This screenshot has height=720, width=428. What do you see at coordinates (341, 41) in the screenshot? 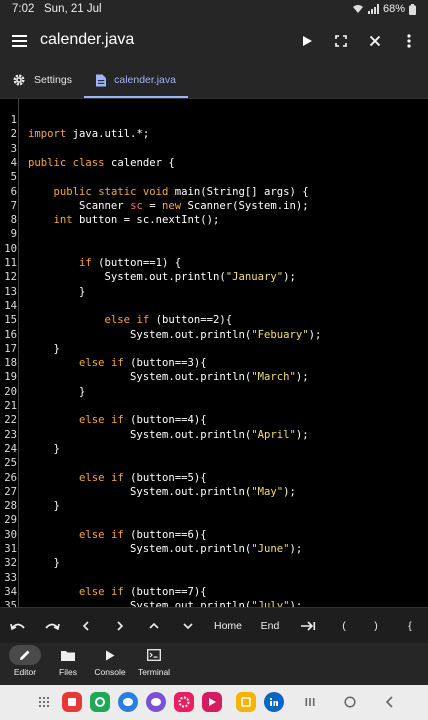
I see `fullscreen-button` at bounding box center [341, 41].